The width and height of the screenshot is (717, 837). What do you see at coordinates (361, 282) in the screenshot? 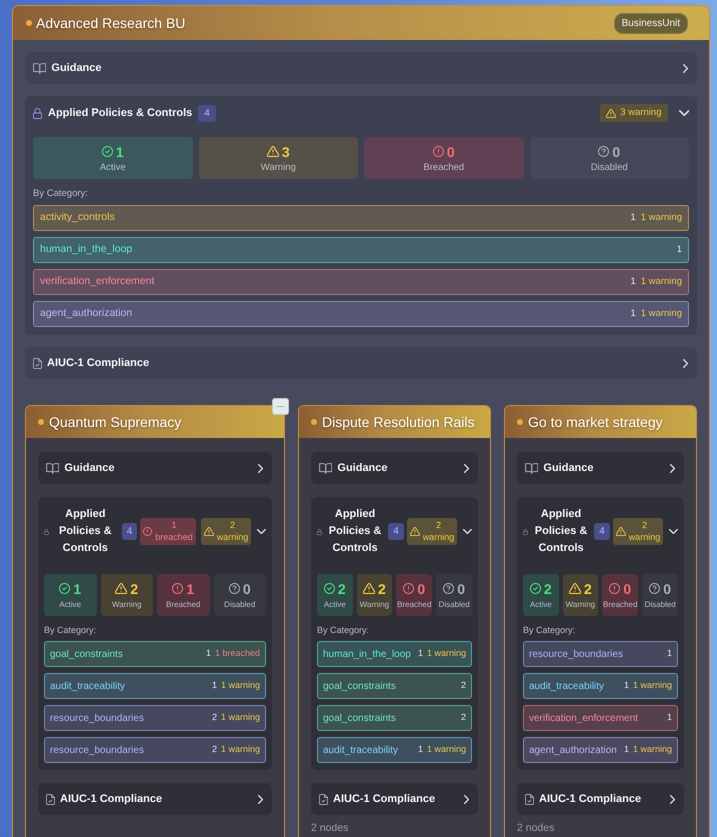
I see `category-row: verification_enforcement 1 1 warning` at bounding box center [361, 282].